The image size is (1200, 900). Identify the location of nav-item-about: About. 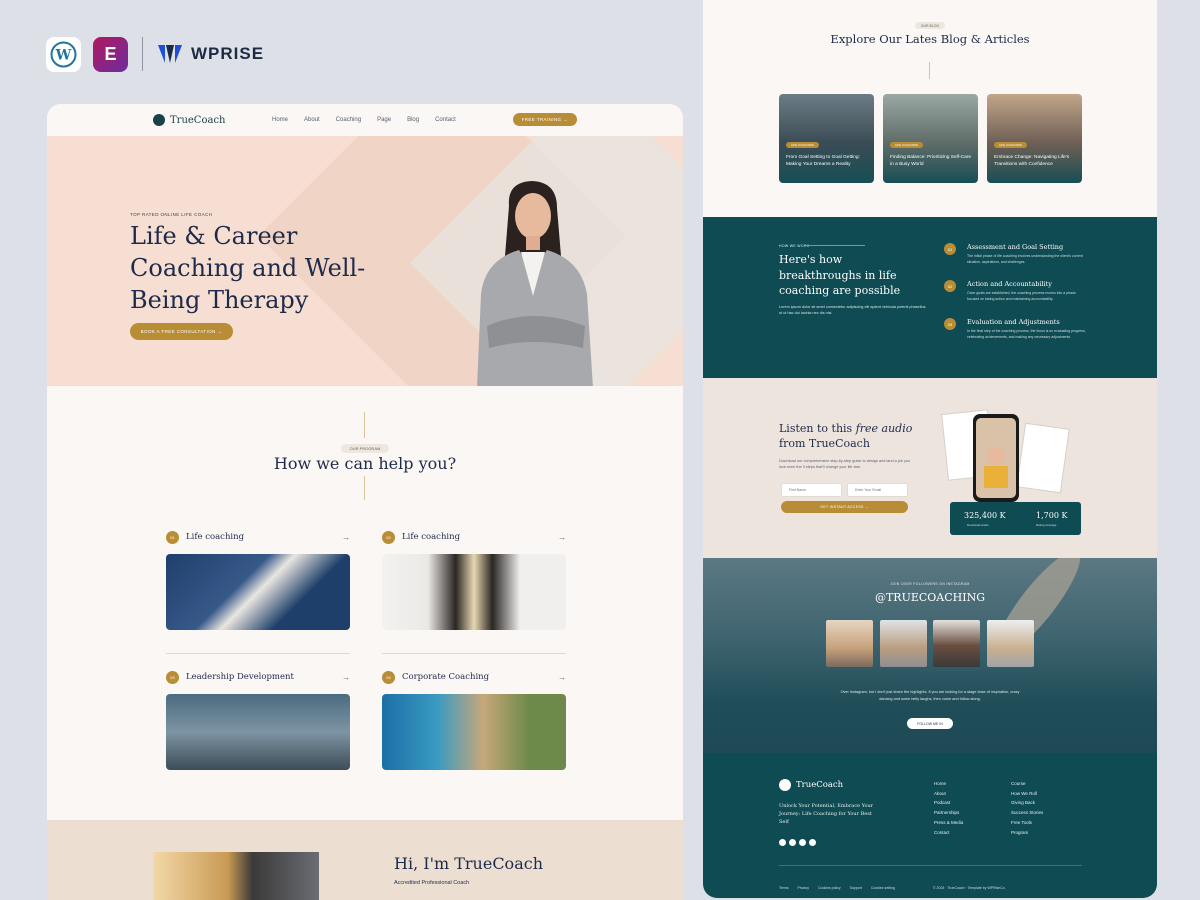
(312, 120).